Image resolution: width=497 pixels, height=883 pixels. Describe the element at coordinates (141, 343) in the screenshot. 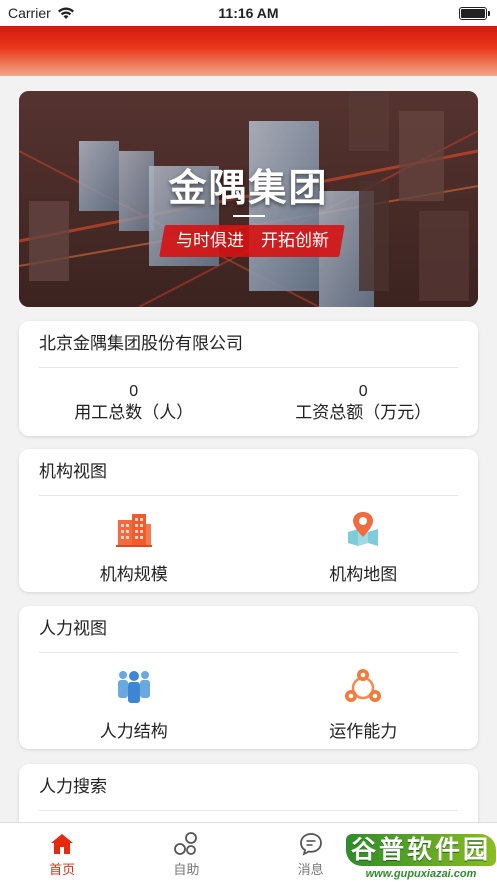

I see `company-name: 北京金隅集团股份有限公司` at that location.